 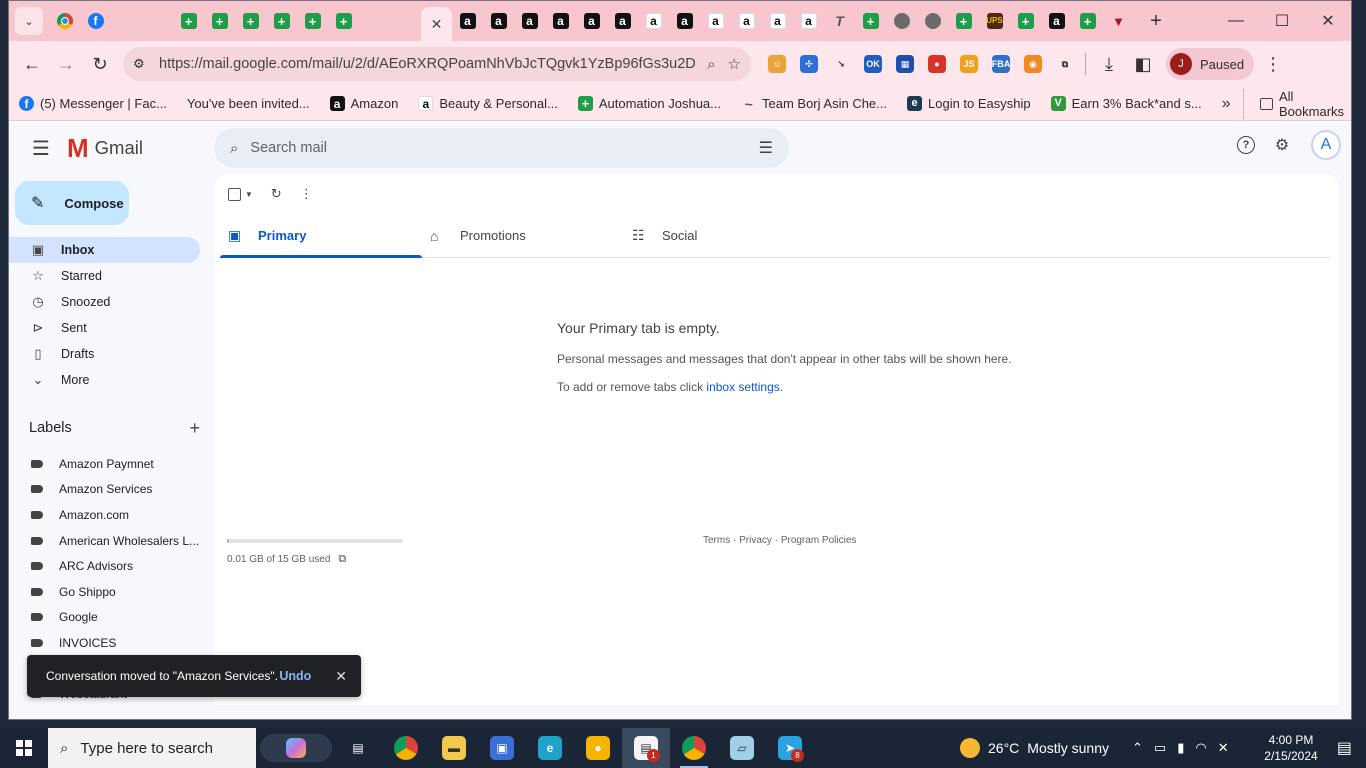 I want to click on label-item: Amazon Paymnet, so click(x=104, y=464).